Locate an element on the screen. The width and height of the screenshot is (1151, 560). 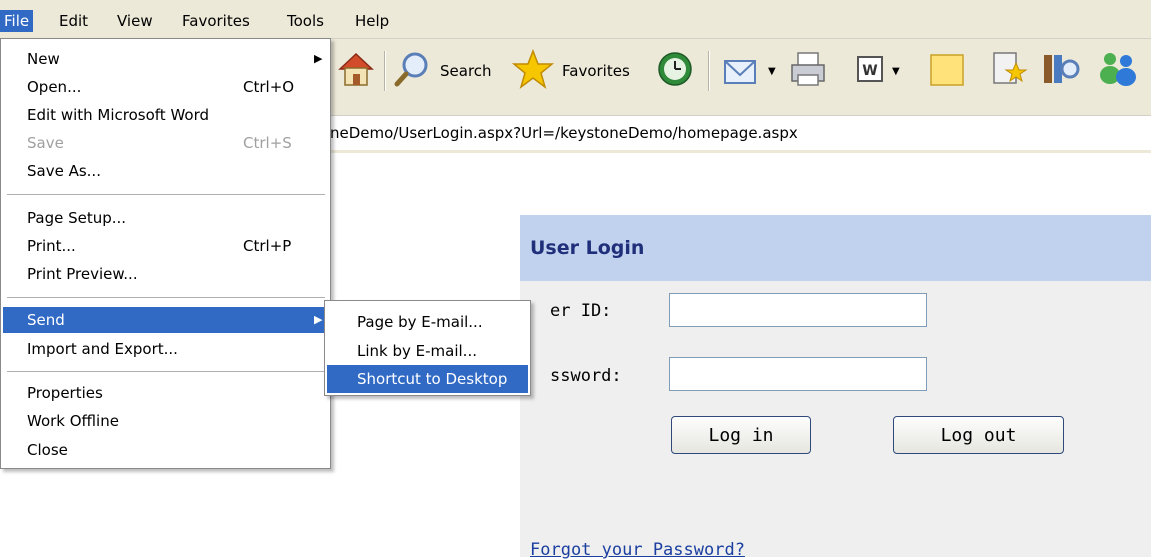
edit-with-word-button: W ▼ is located at coordinates (878, 71).